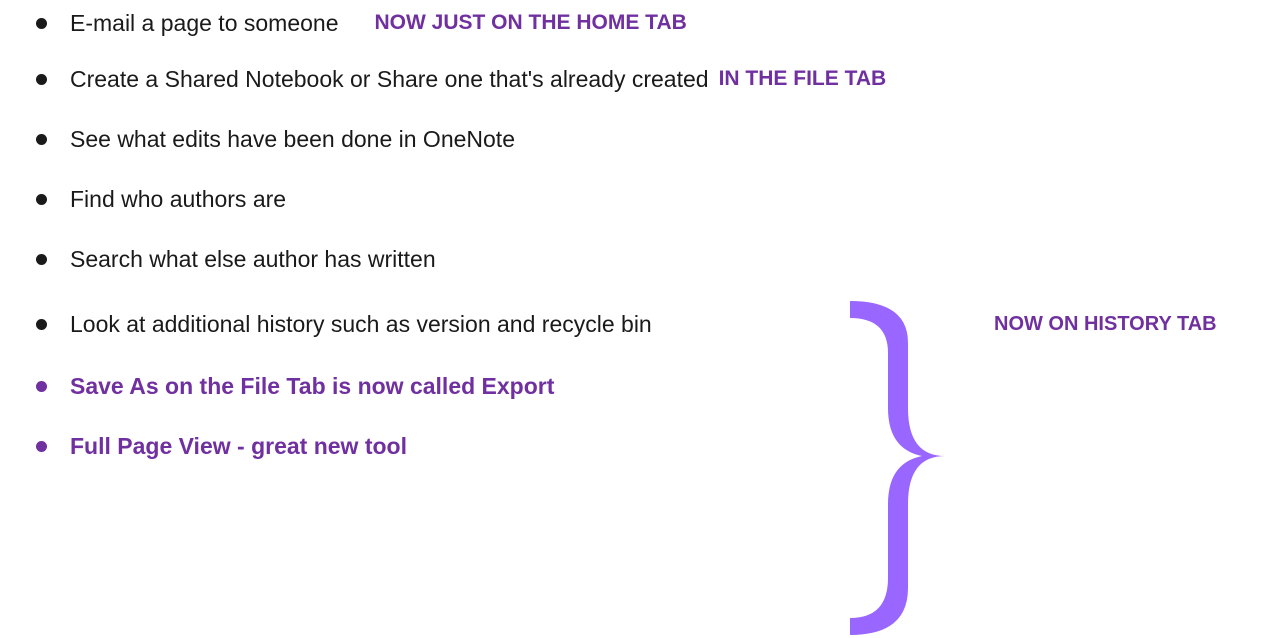 This screenshot has height=638, width=1276. Describe the element at coordinates (530, 22) in the screenshot. I see `home-tab-note: NOW JUST ON THE HOME TAB` at that location.